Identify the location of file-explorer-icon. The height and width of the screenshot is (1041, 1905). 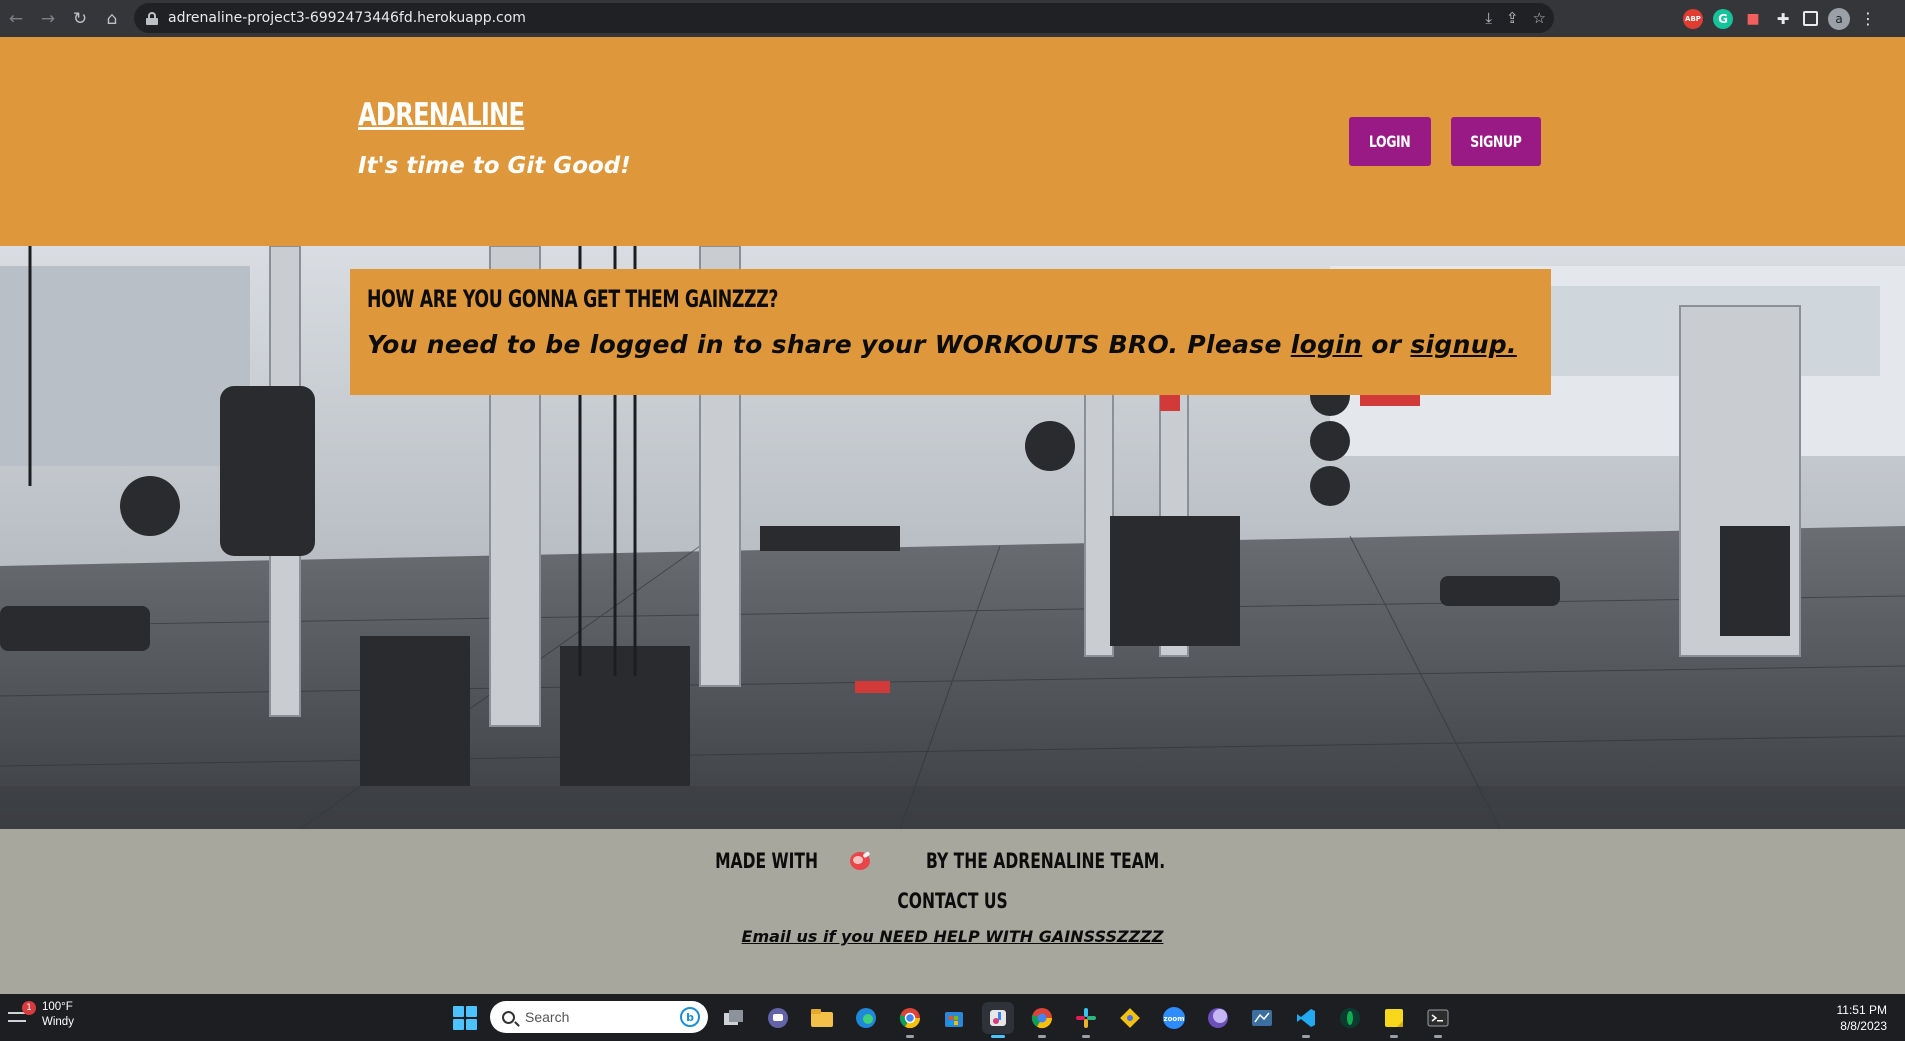
(822, 1018).